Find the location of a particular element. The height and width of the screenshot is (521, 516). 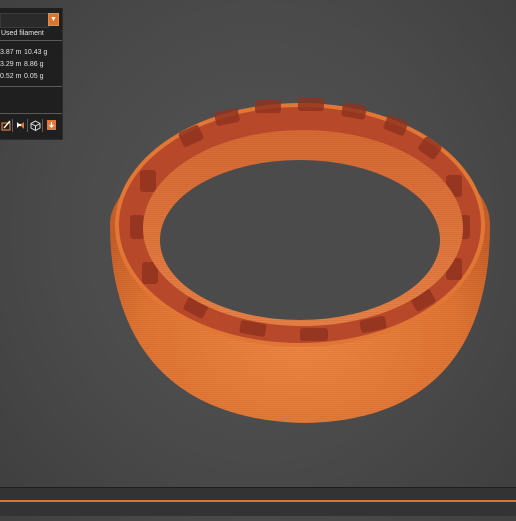

slice-edit-icon is located at coordinates (5, 125).